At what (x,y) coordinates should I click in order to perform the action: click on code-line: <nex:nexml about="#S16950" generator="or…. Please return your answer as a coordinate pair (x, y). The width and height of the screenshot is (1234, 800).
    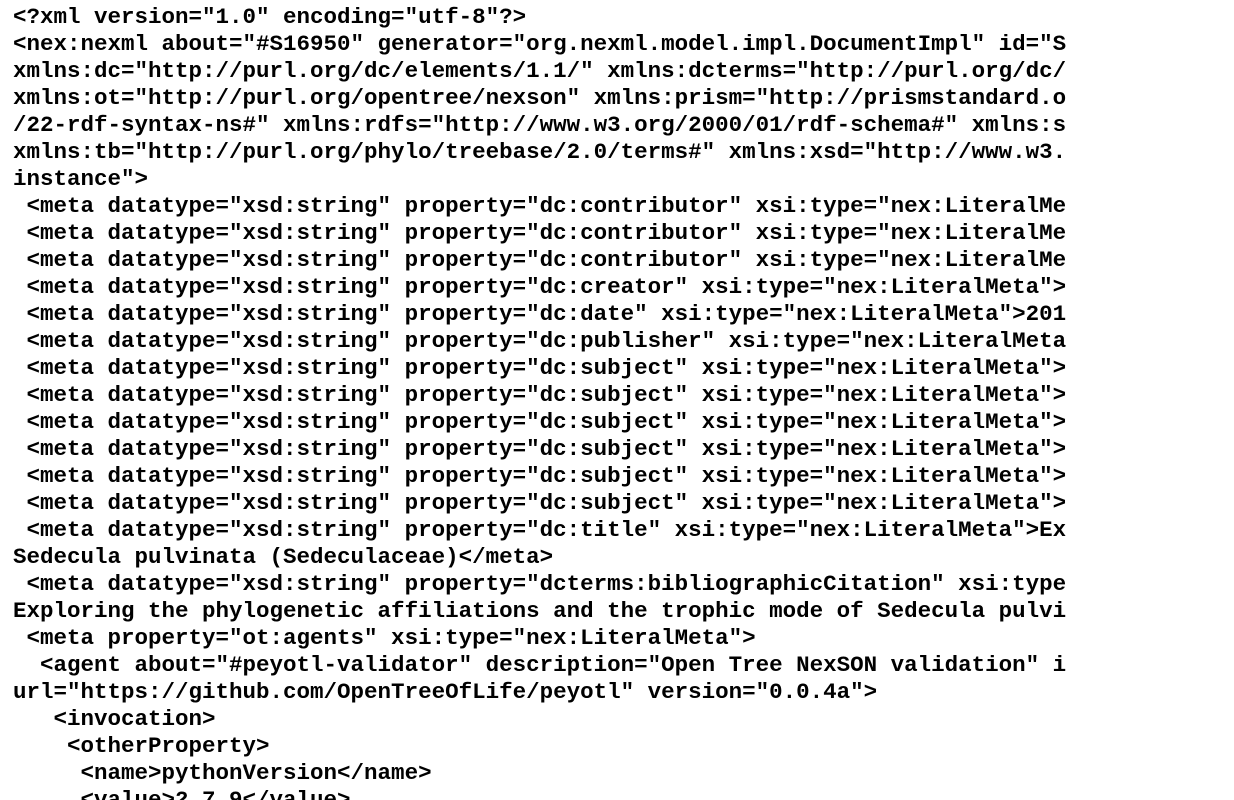
    Looking at the image, I should click on (540, 44).